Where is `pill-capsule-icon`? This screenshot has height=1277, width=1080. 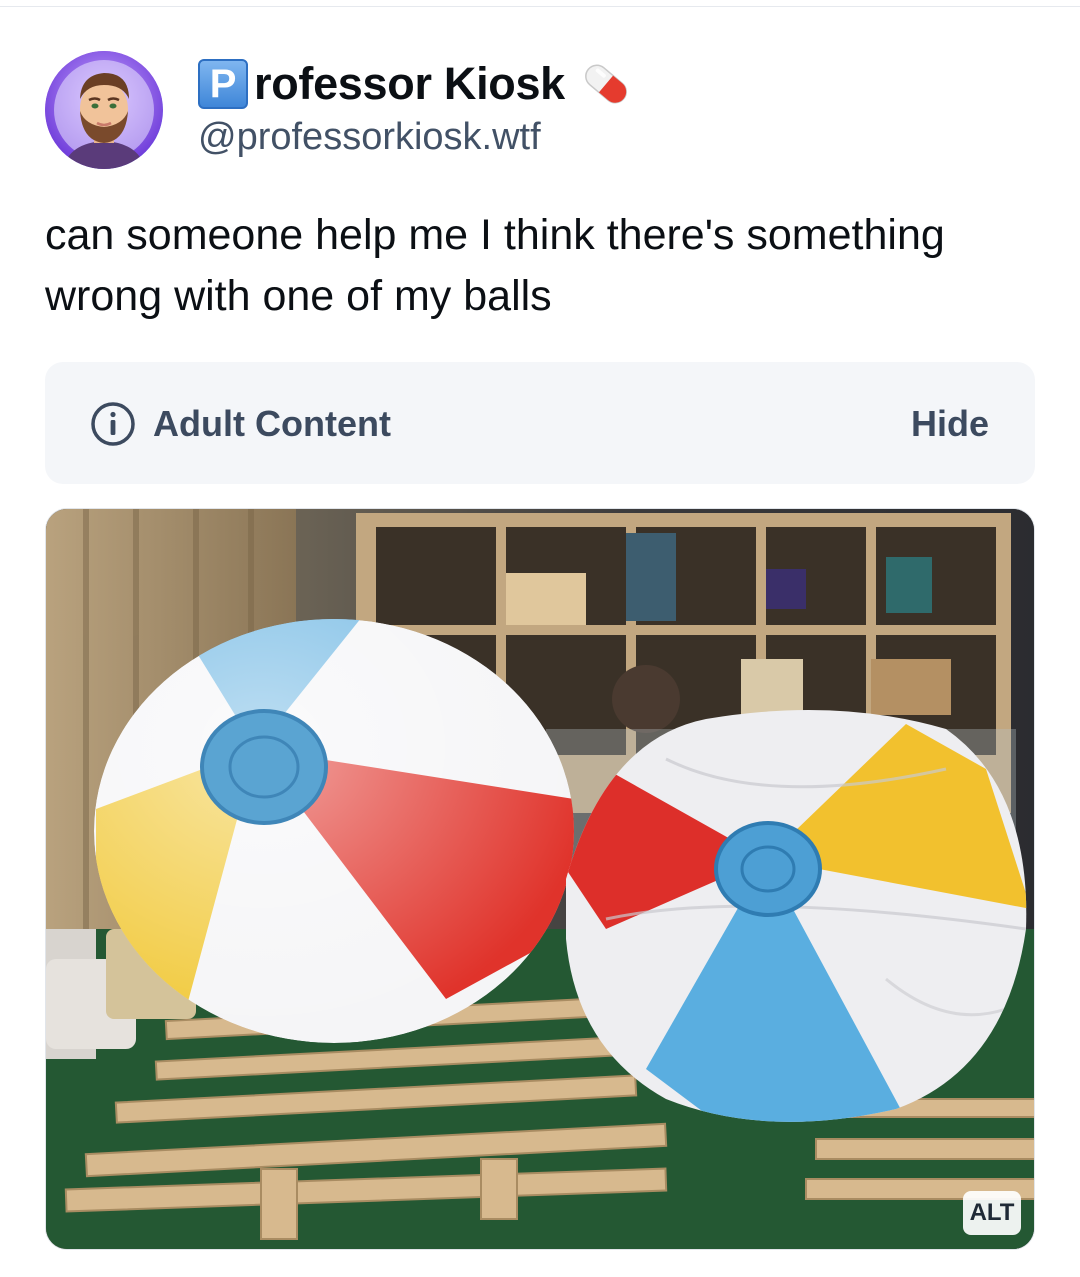
pill-capsule-icon is located at coordinates (605, 84).